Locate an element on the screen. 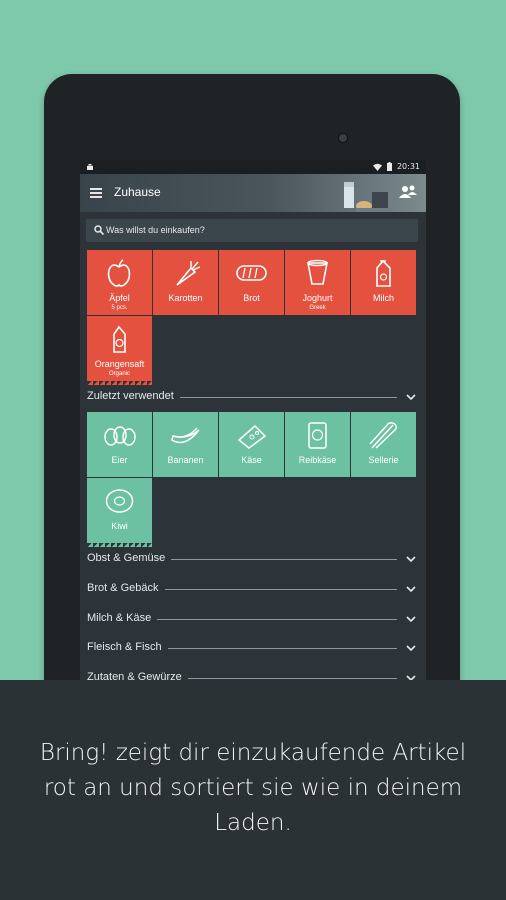 The height and width of the screenshot is (900, 506). list-item-orangensaft: Orangensaft Organic is located at coordinates (119, 350).